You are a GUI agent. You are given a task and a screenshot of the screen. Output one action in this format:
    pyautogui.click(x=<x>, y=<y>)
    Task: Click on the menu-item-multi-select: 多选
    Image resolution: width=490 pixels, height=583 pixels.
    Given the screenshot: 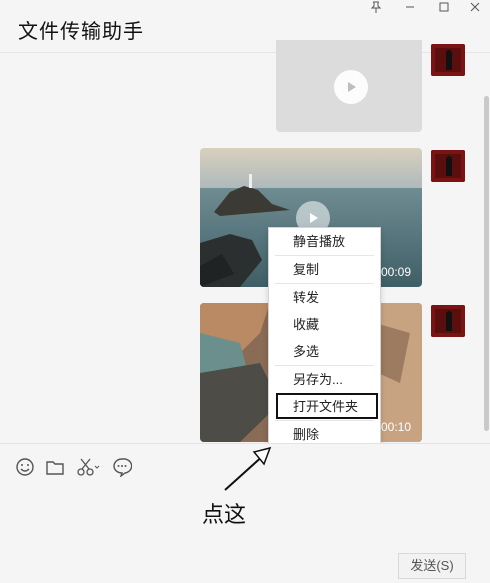 What is the action you would take?
    pyautogui.click(x=324, y=351)
    